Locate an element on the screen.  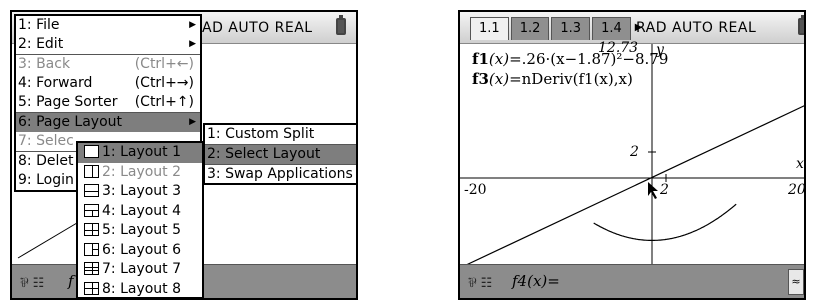
menu-item-label: 8: Delet is located at coordinates (46, 161).